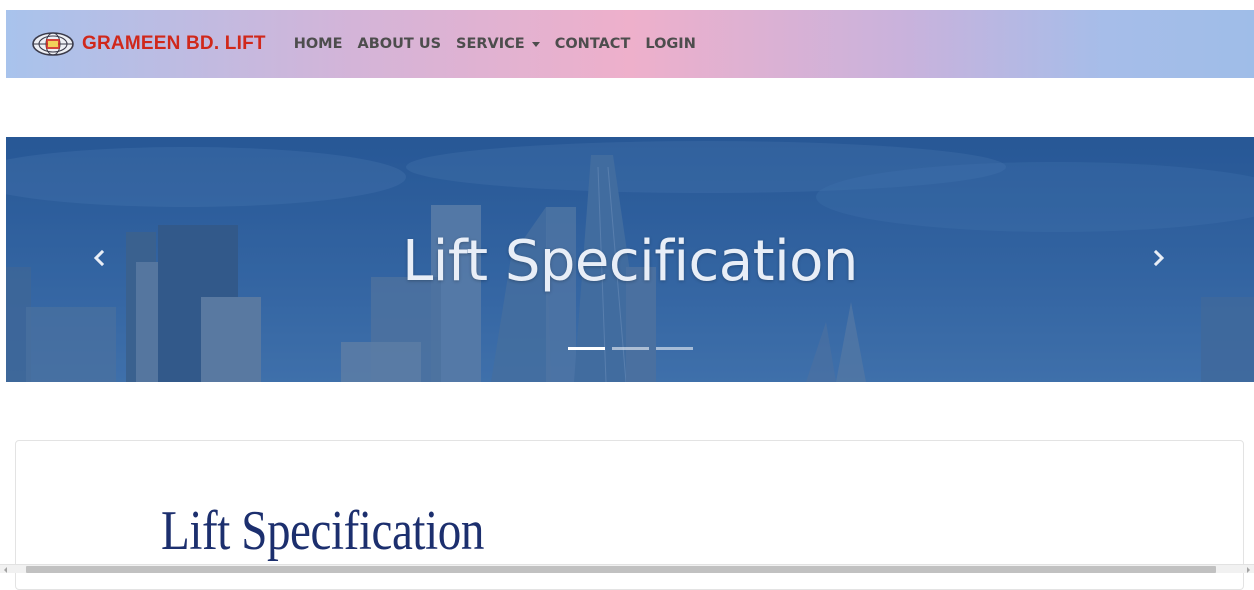 This screenshot has height=590, width=1254. I want to click on brand-name: GRAMEEN BD. LIFT, so click(174, 43).